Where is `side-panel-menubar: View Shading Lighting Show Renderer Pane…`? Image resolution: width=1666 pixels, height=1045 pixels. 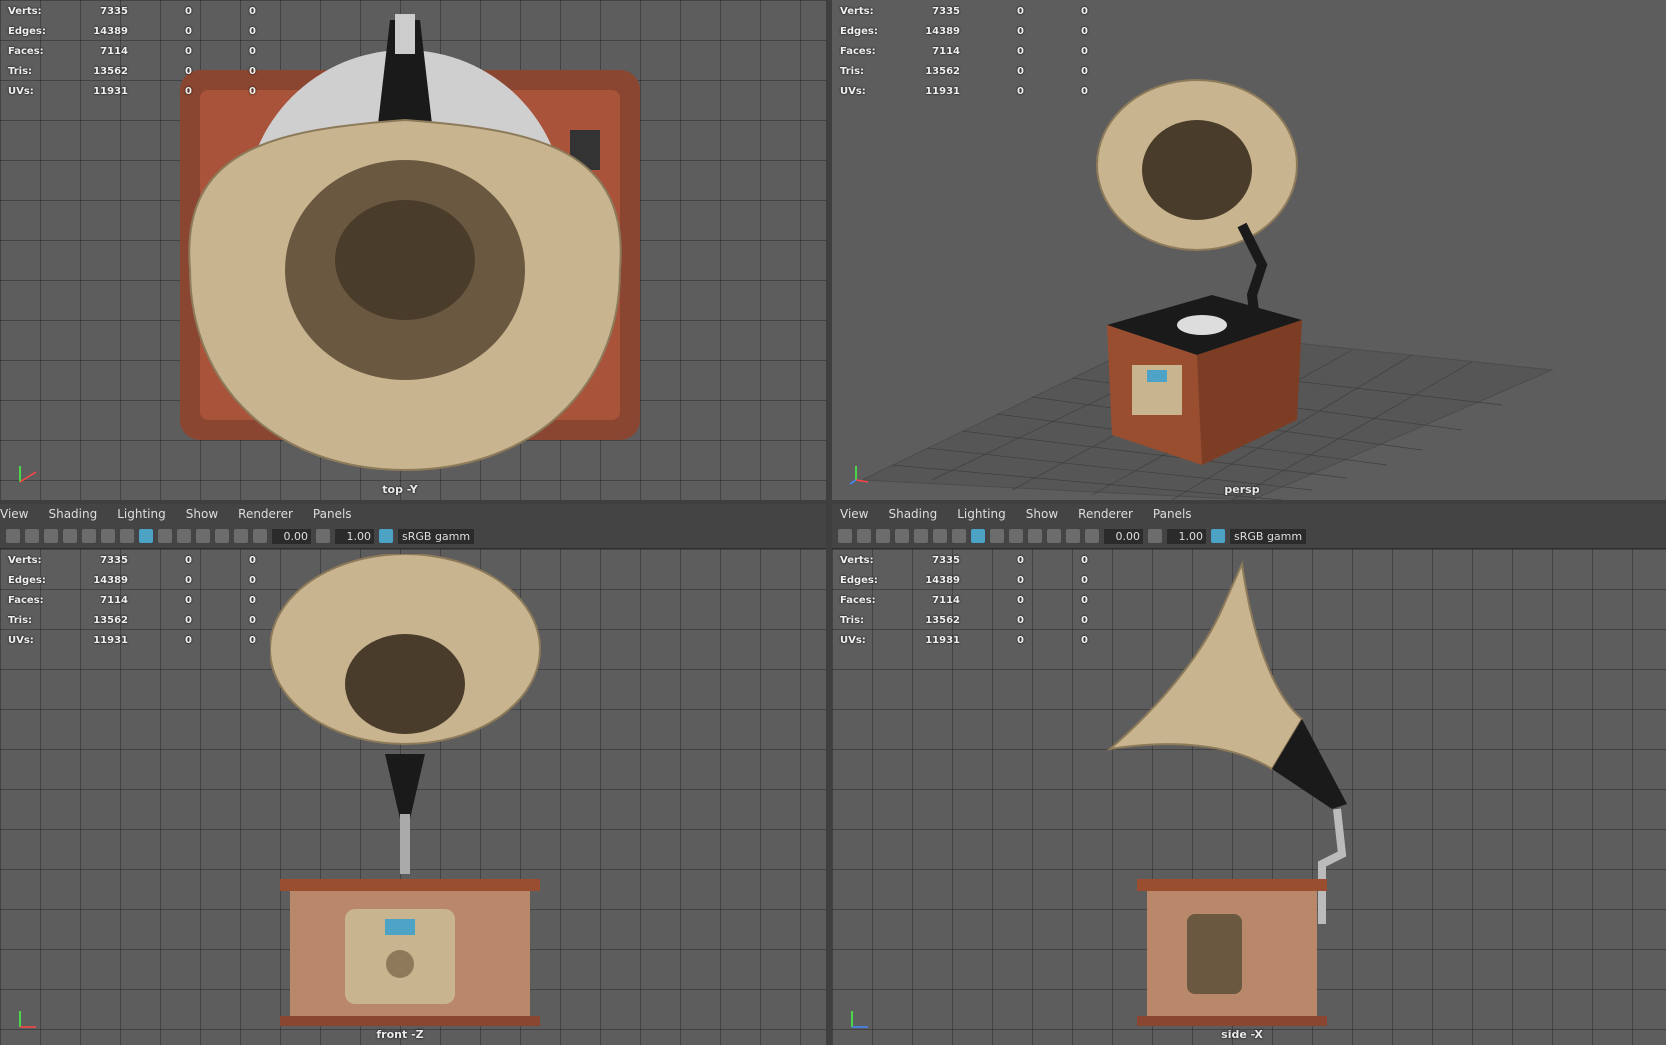
side-panel-menubar: View Shading Lighting Show Renderer Pane… is located at coordinates (1249, 514).